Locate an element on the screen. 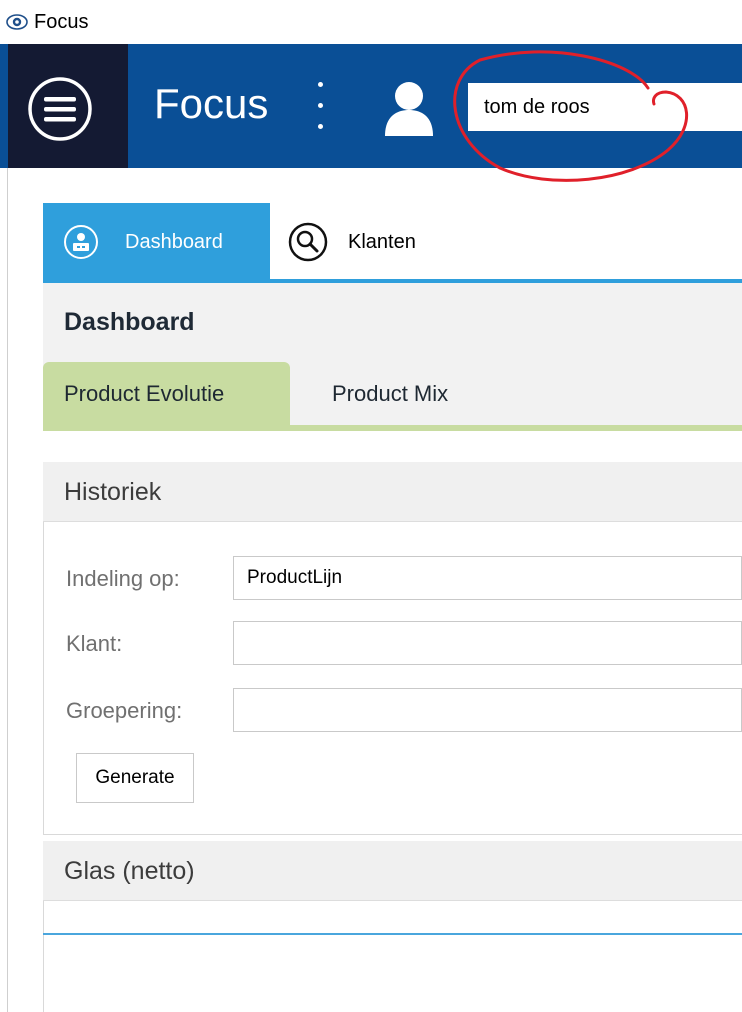  dashboard-icon is located at coordinates (81, 242).